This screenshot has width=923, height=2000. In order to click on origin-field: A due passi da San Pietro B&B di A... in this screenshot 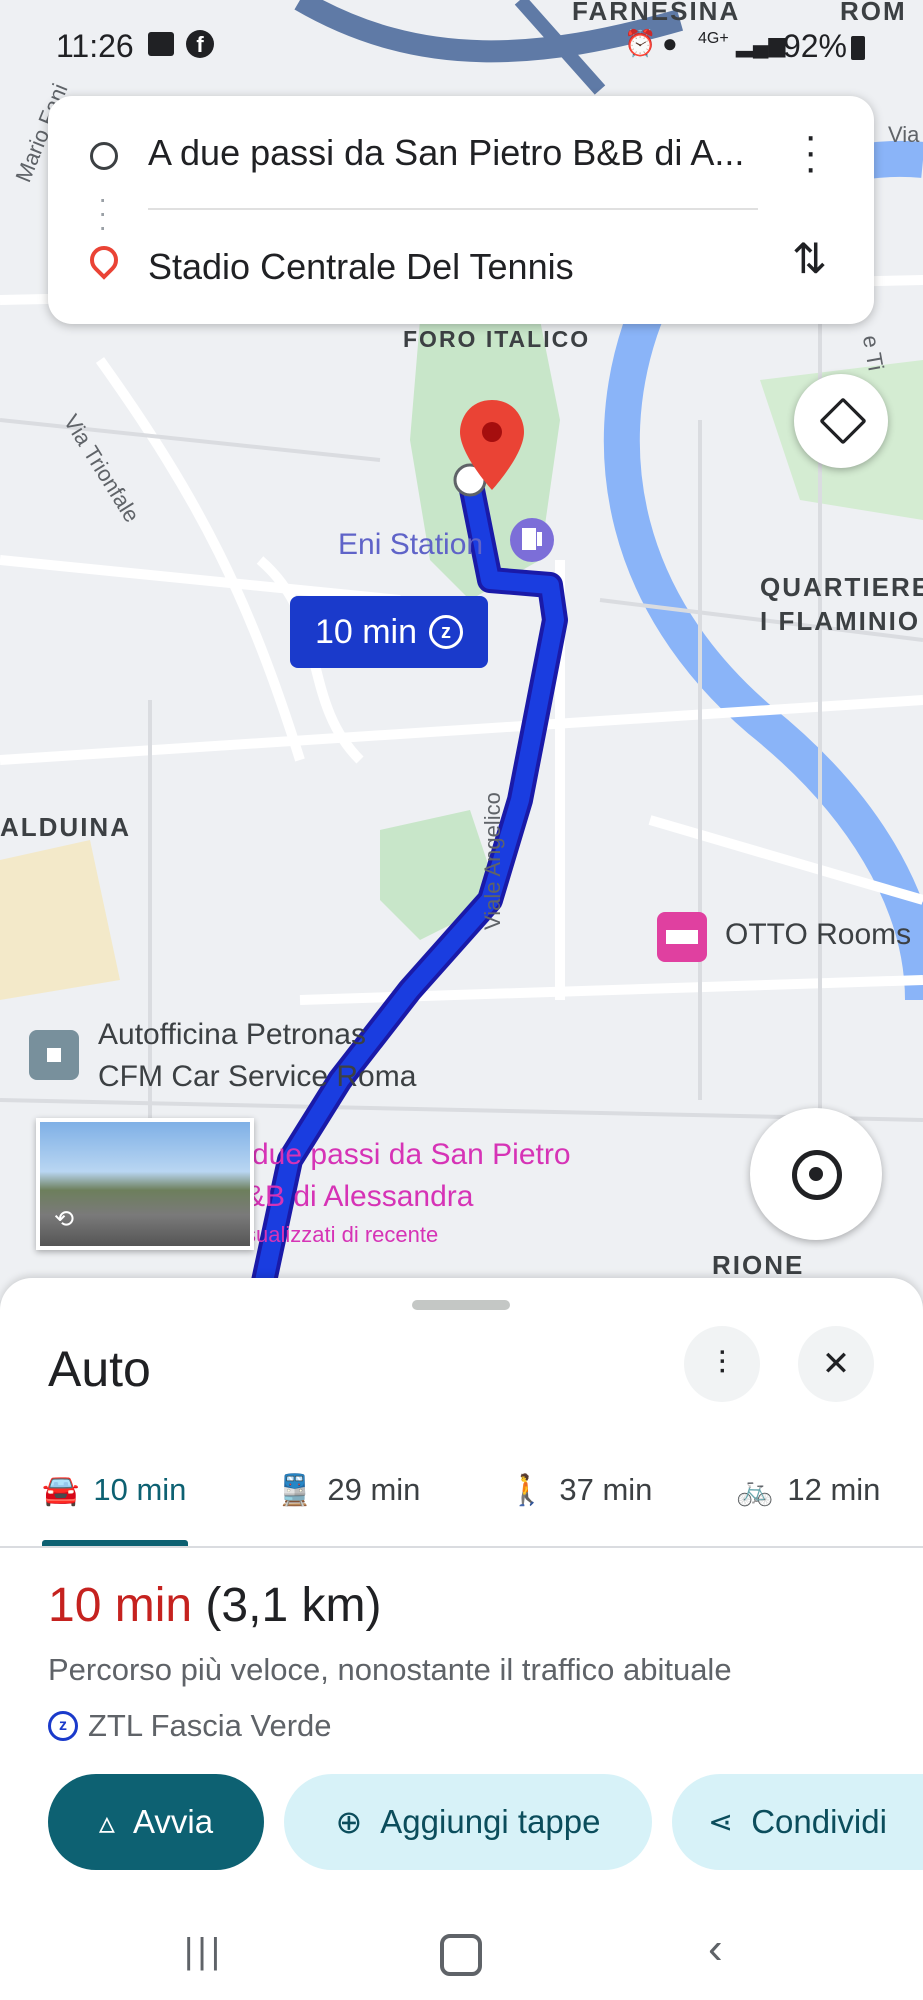, I will do `click(446, 153)`.